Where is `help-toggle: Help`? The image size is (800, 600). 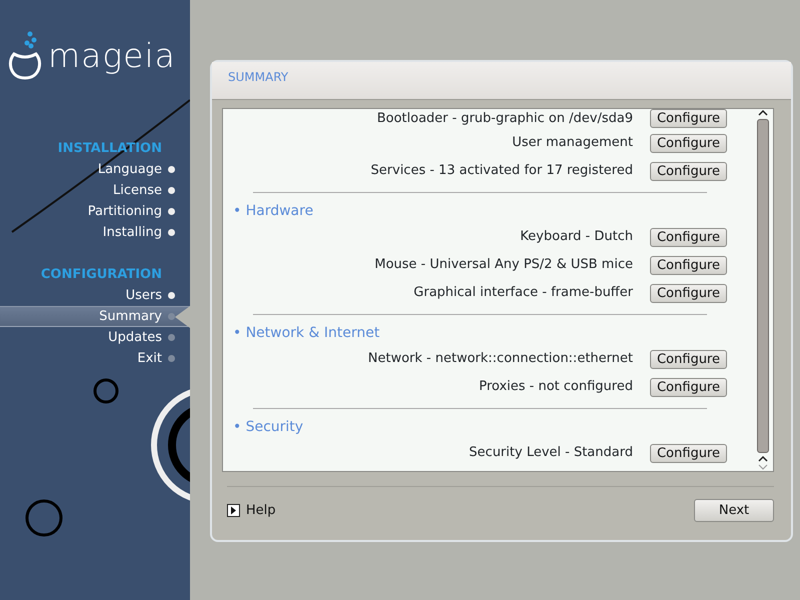 help-toggle: Help is located at coordinates (251, 510).